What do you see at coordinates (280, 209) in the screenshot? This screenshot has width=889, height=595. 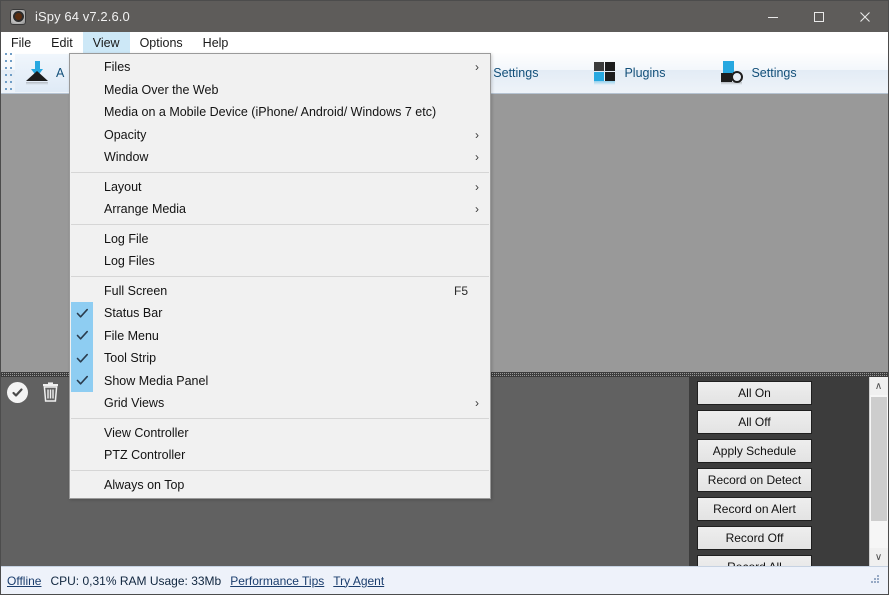 I see `menu-item-arrange-media: Arrange Media ›` at bounding box center [280, 209].